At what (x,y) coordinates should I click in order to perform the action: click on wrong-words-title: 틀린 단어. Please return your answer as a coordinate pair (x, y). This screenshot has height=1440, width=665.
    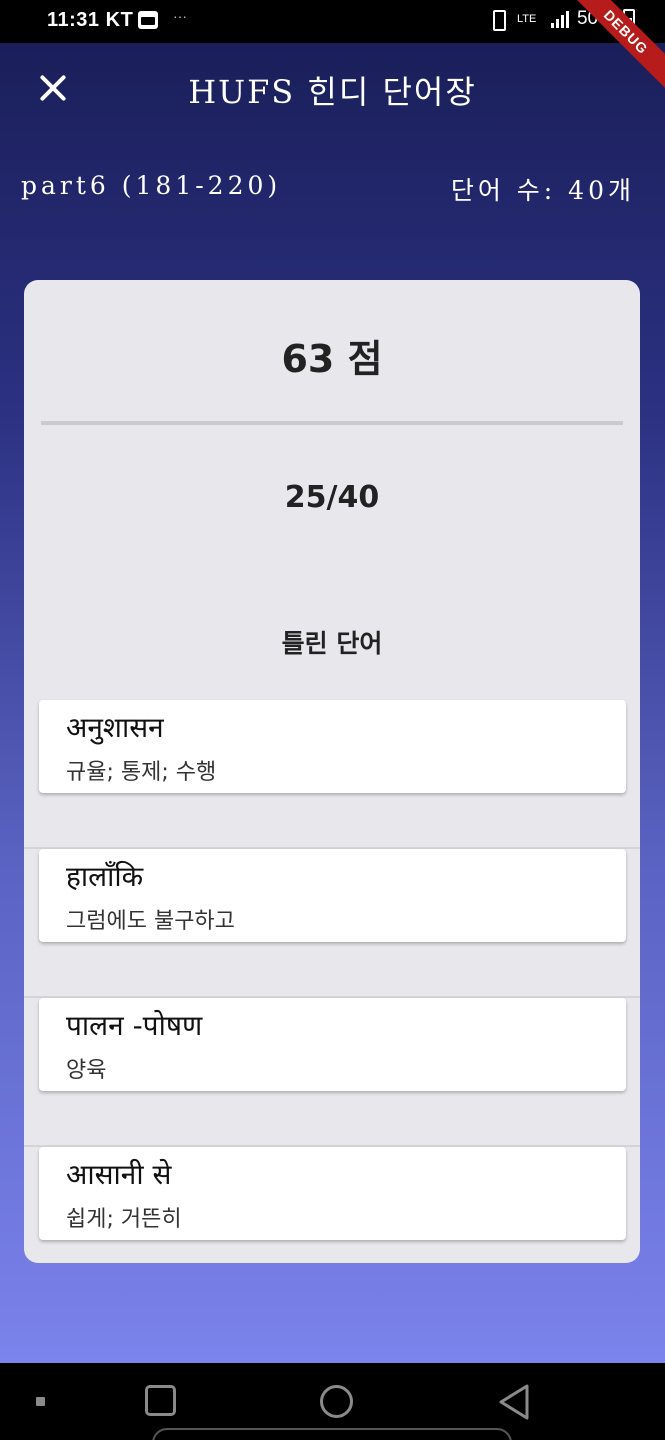
    Looking at the image, I should click on (332, 643).